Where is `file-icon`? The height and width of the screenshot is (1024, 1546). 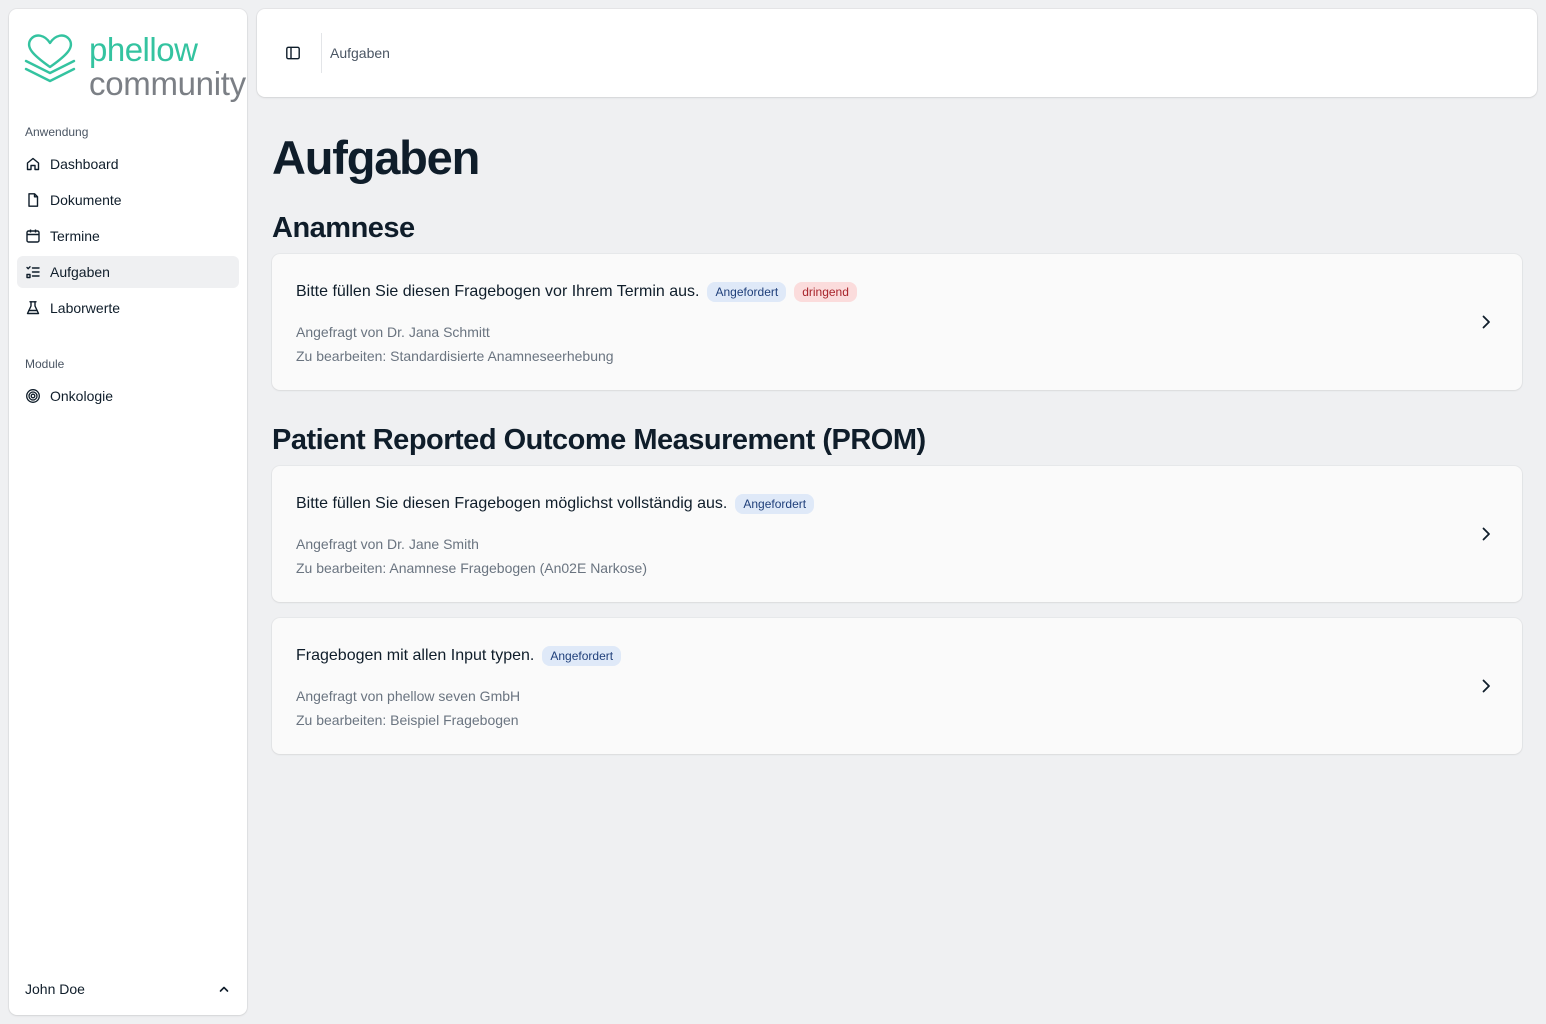
file-icon is located at coordinates (33, 200).